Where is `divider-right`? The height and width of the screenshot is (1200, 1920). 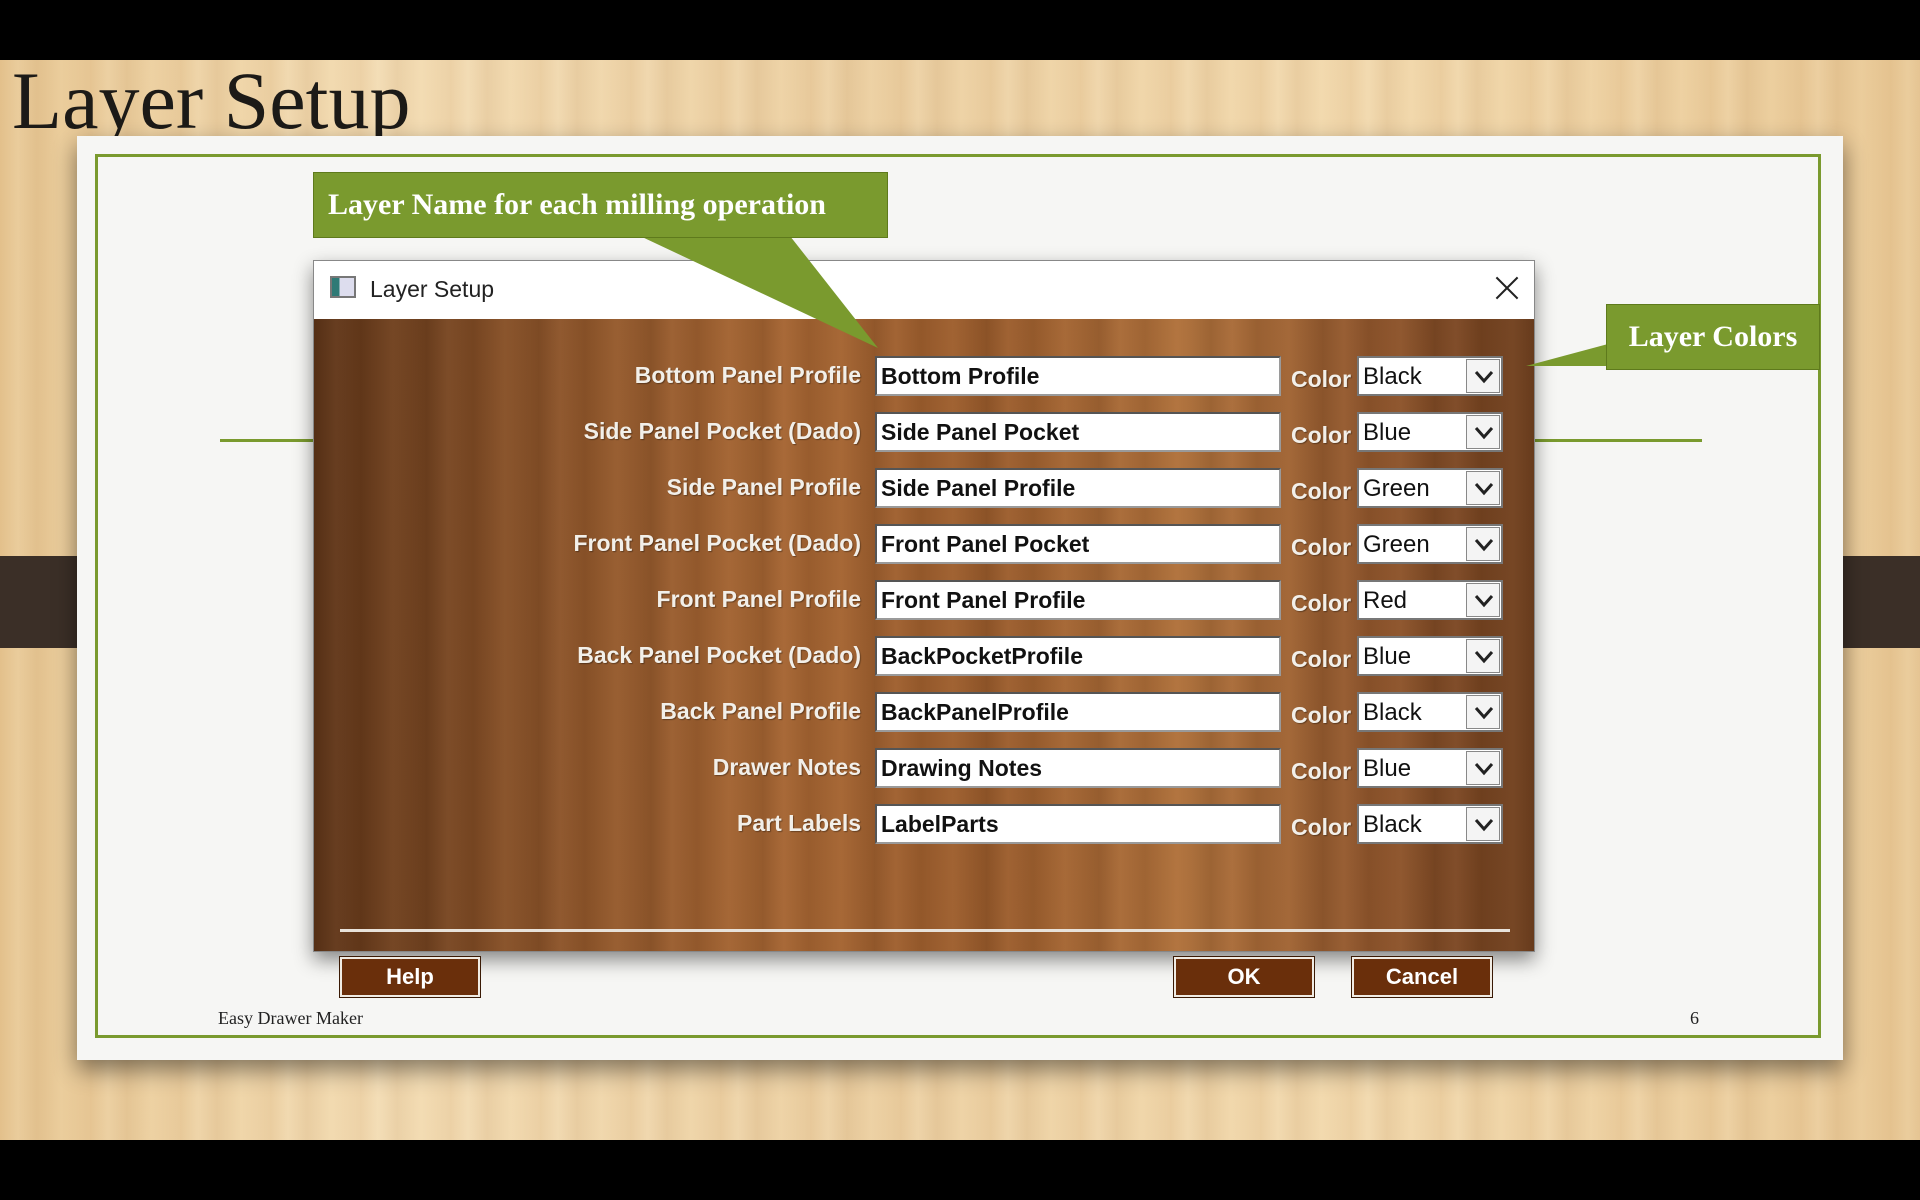 divider-right is located at coordinates (1618, 440).